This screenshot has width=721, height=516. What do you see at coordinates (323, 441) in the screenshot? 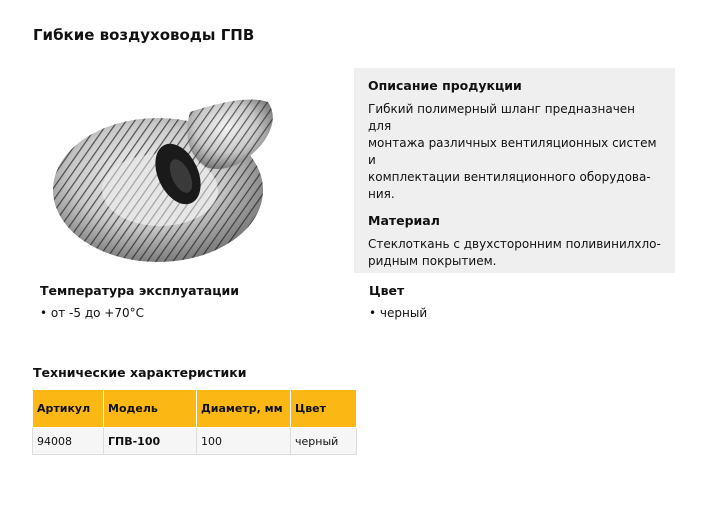
I see `color-cell: черный` at bounding box center [323, 441].